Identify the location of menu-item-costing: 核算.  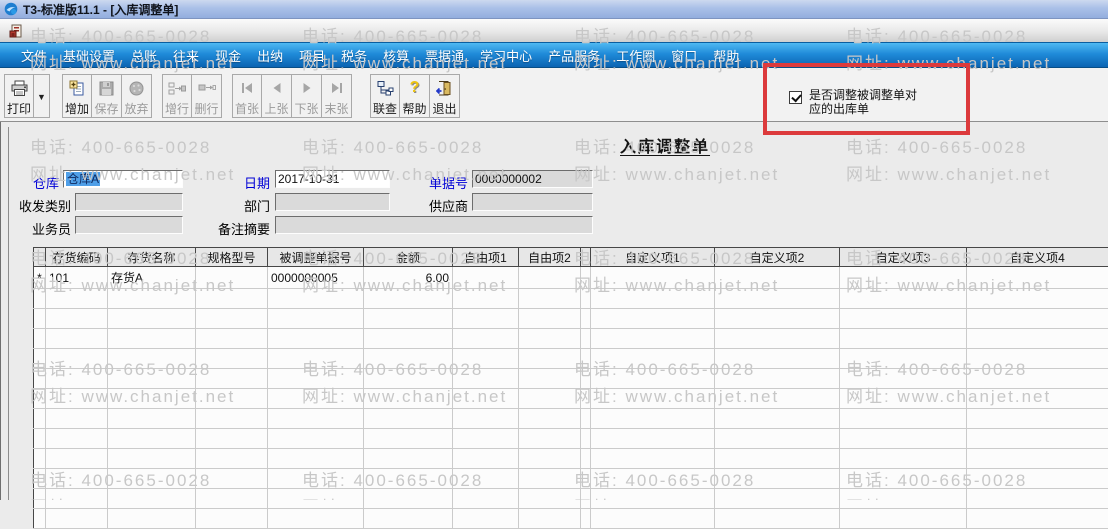
(396, 55).